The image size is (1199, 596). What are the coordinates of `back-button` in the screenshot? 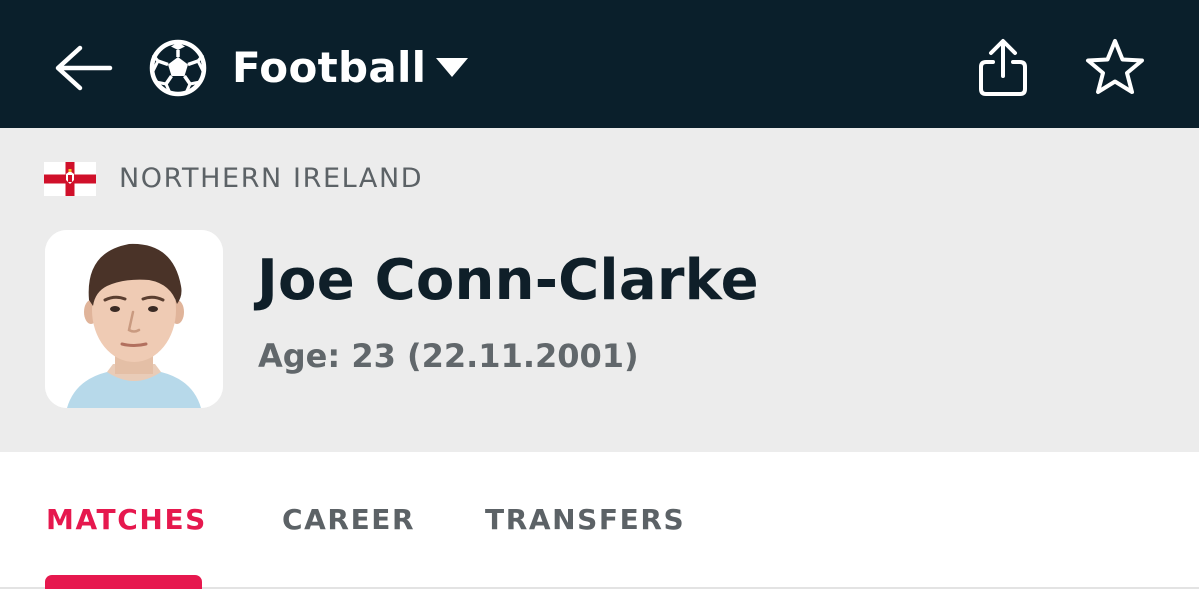 It's located at (84, 68).